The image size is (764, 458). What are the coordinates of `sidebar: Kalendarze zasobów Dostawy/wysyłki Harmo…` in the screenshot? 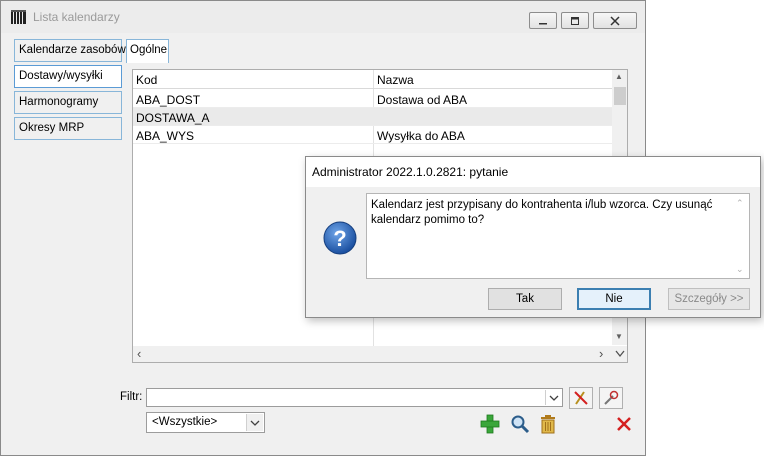 It's located at (70, 91).